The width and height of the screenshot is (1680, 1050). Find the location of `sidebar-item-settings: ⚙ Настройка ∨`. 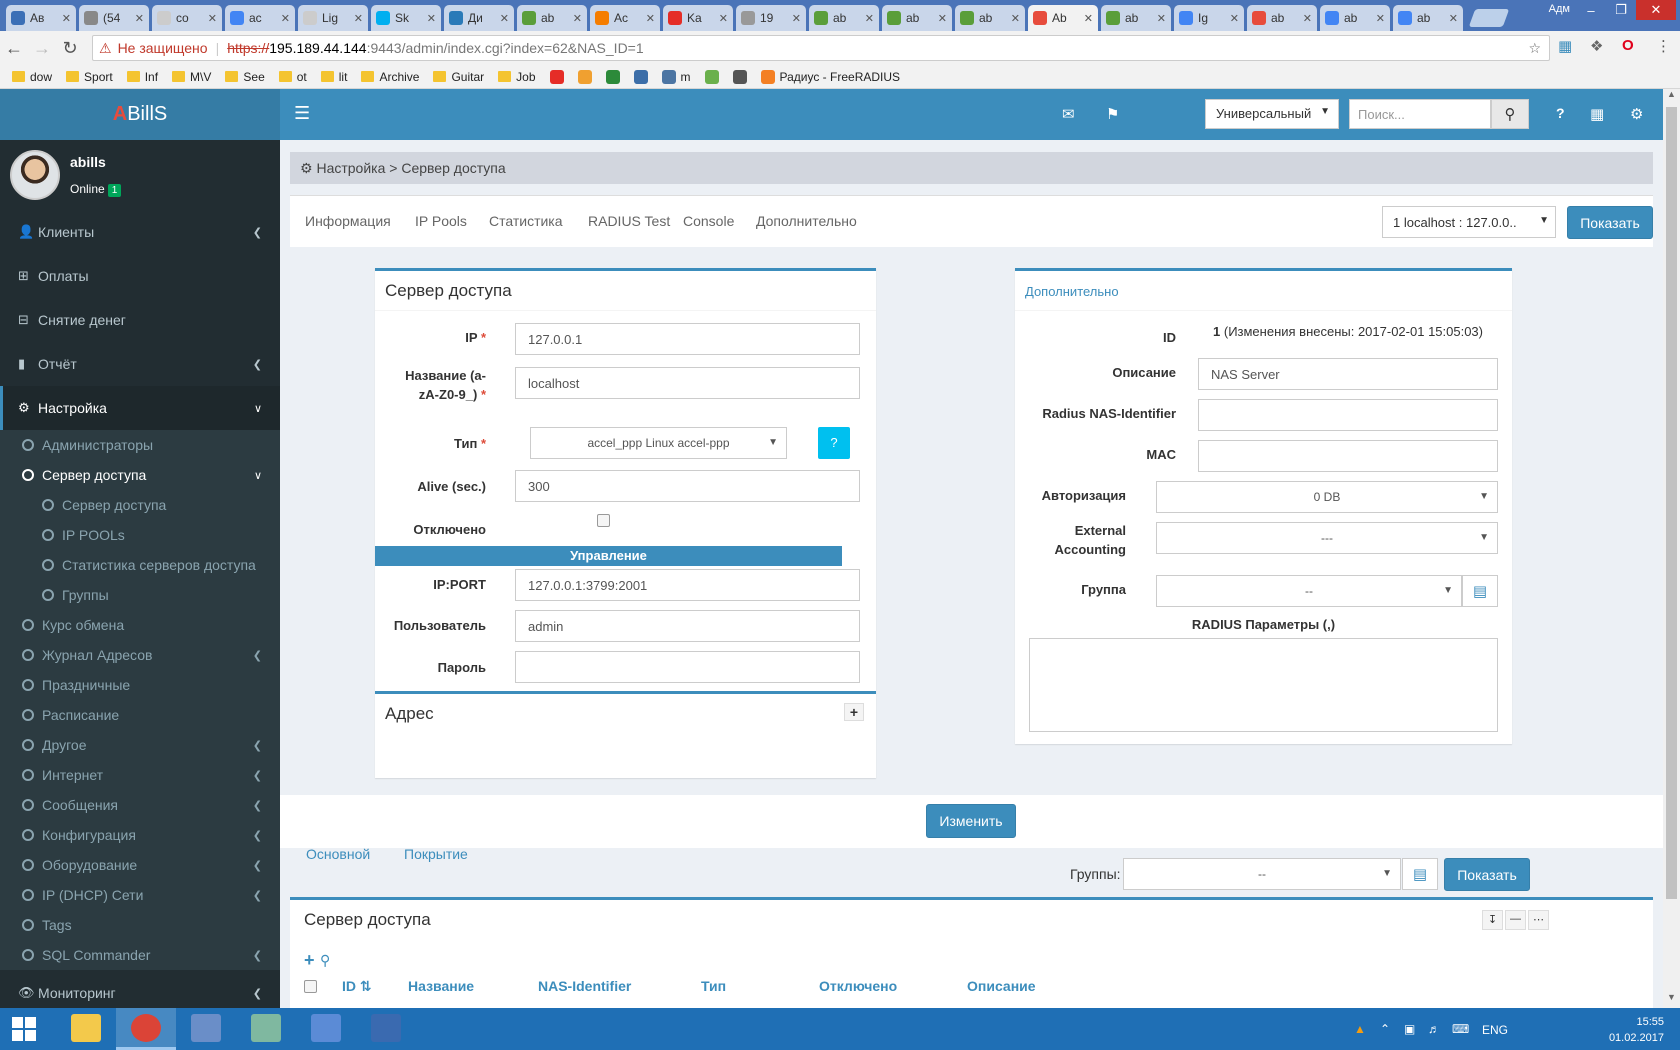

sidebar-item-settings: ⚙ Настройка ∨ is located at coordinates (140, 408).